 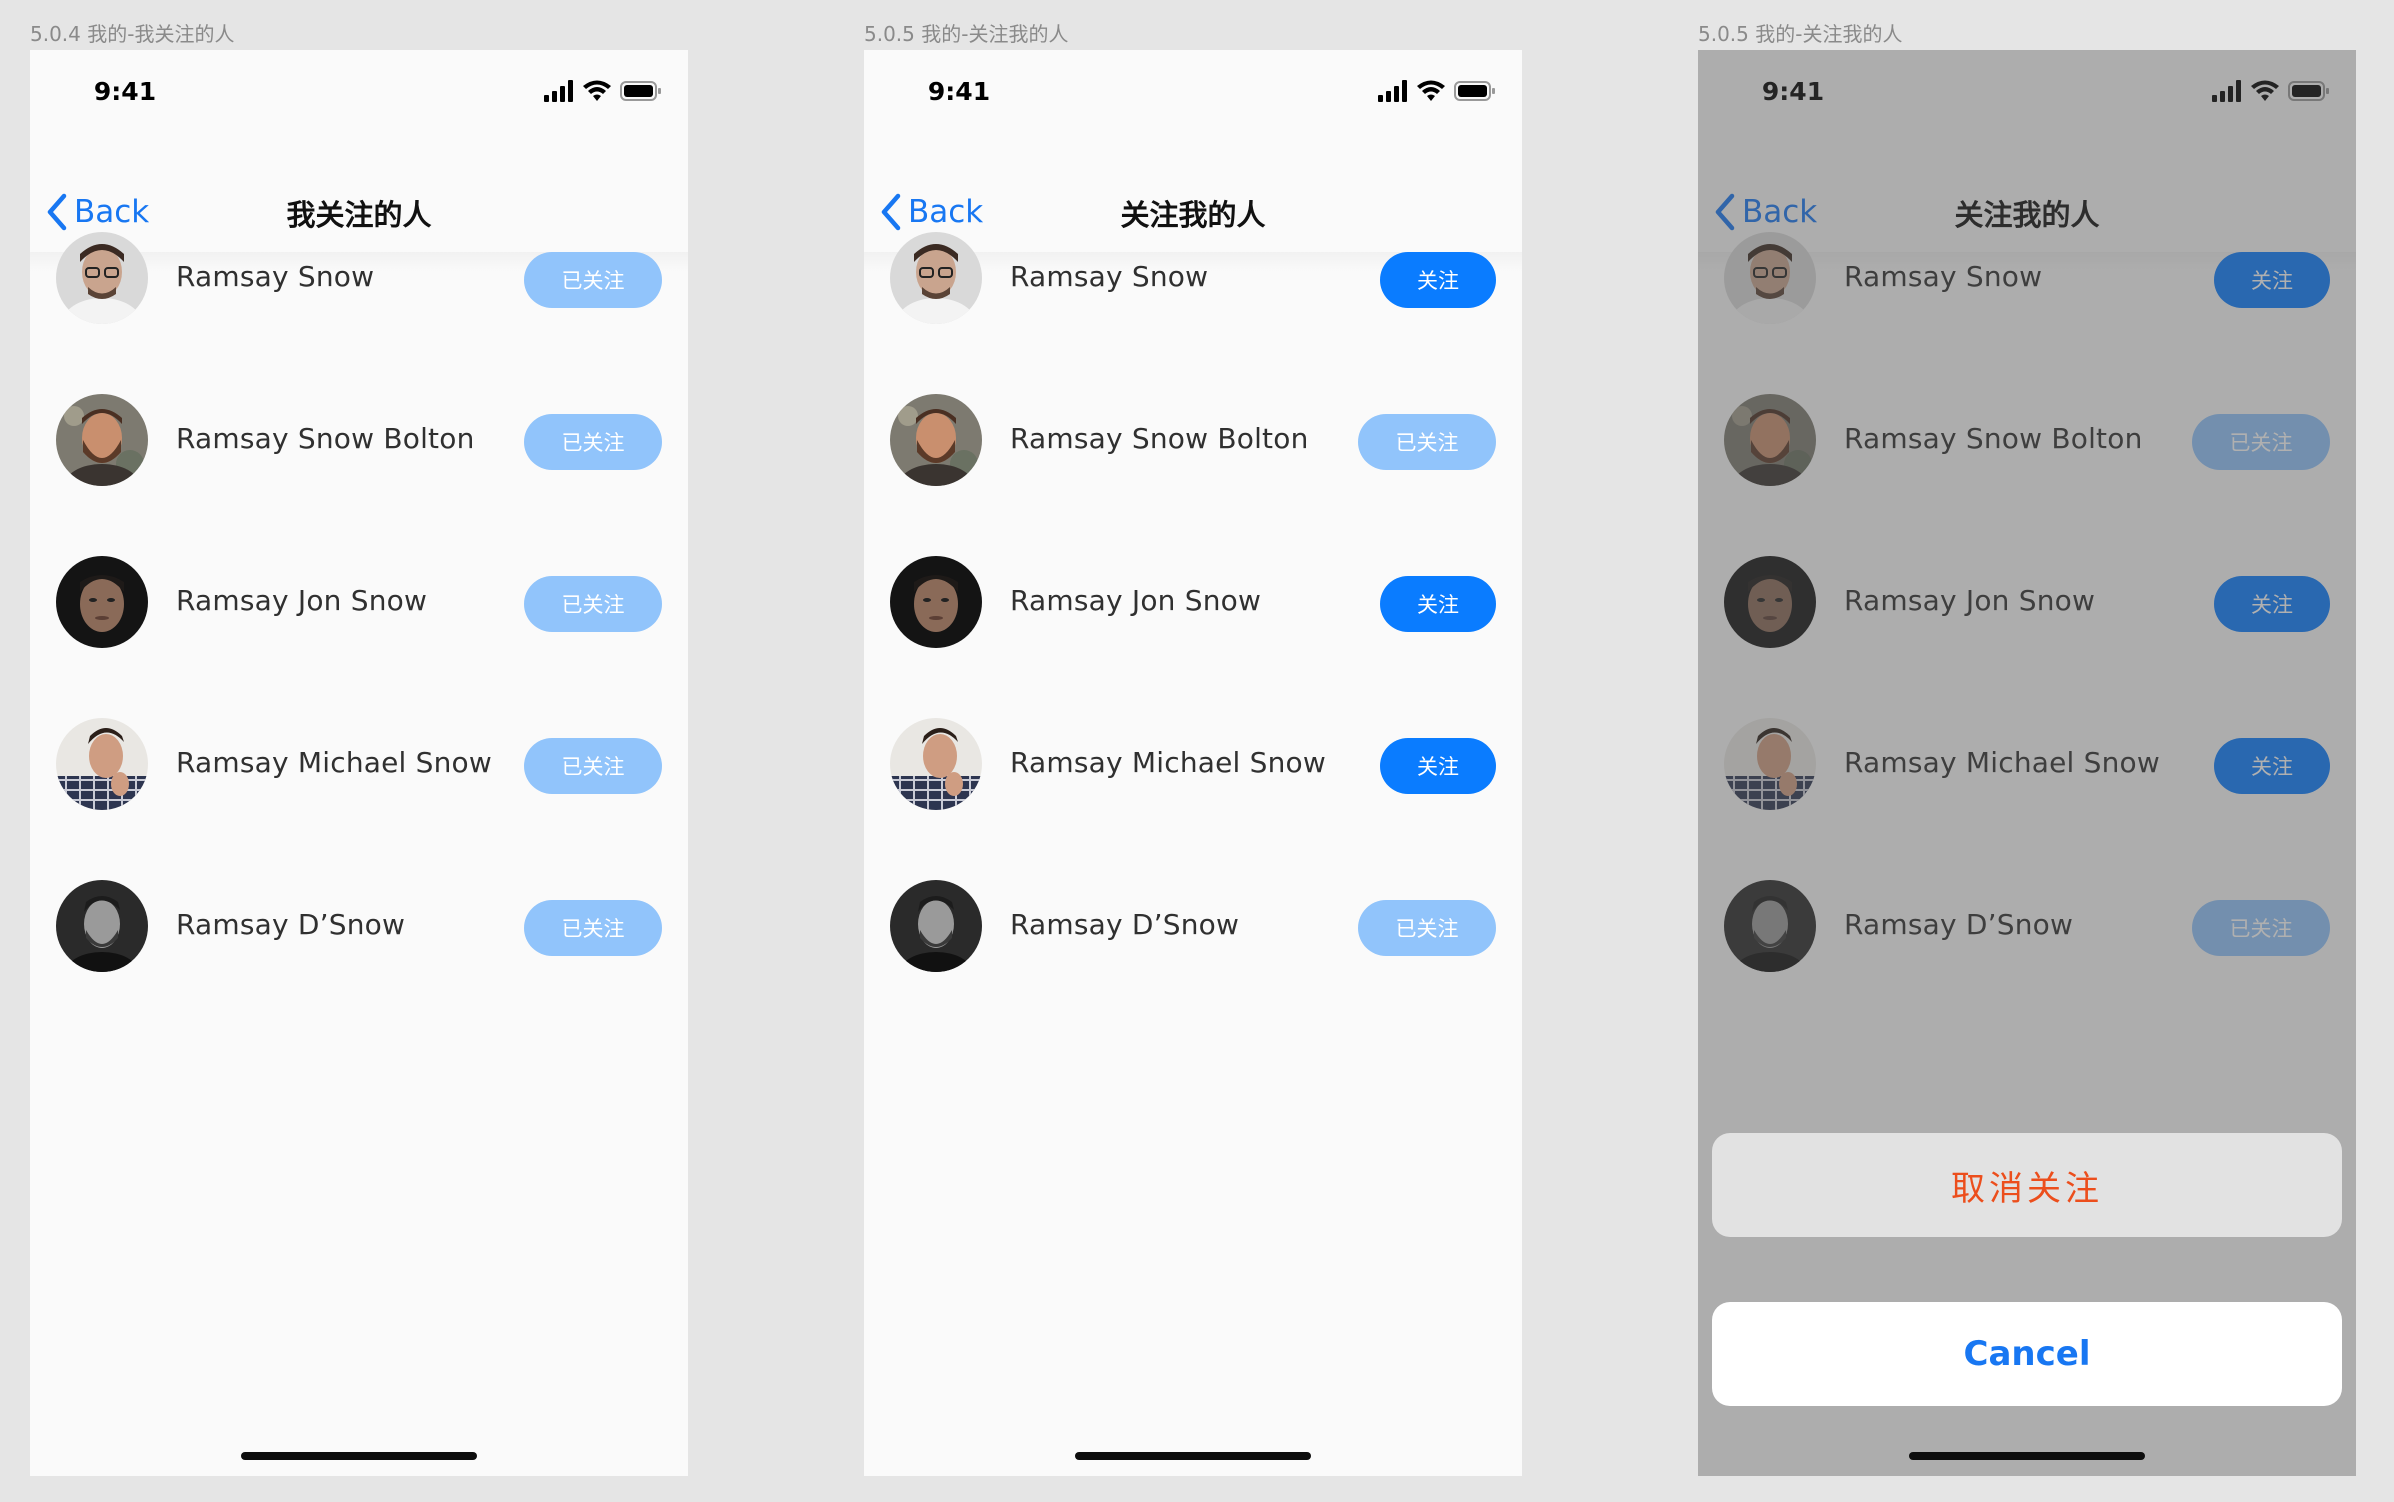 What do you see at coordinates (359, 799) in the screenshot?
I see `list-item: Ramsay Michael Snow 已关注` at bounding box center [359, 799].